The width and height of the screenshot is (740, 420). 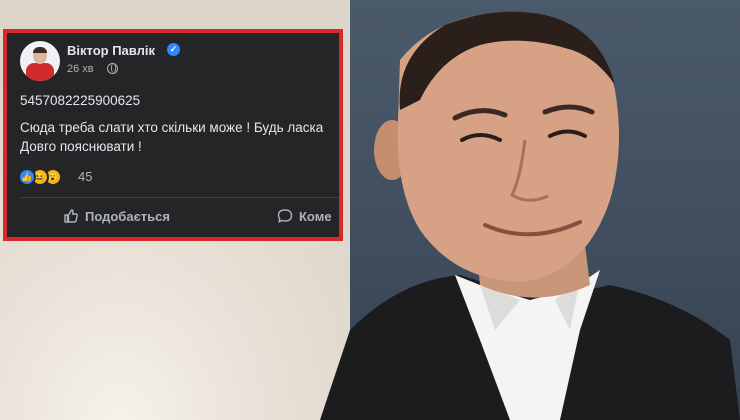 I want to click on actions-divider, so click(x=179, y=197).